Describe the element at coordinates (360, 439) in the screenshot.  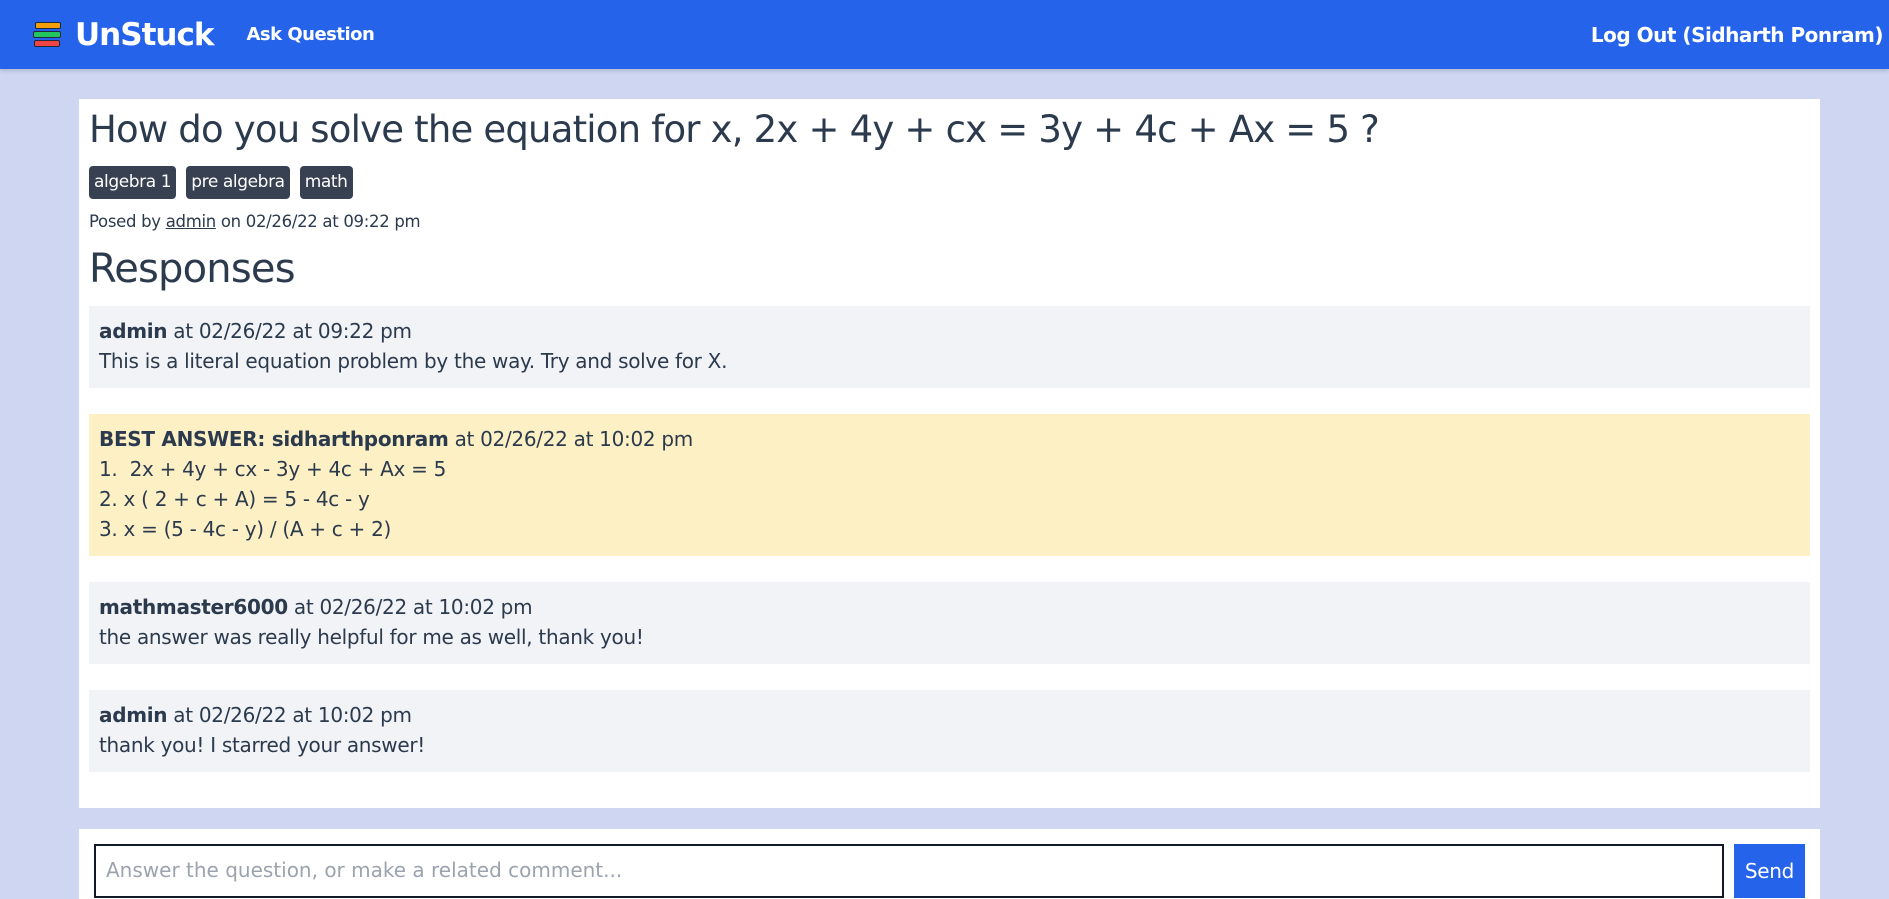
I see `response-author: sidharthponram` at that location.